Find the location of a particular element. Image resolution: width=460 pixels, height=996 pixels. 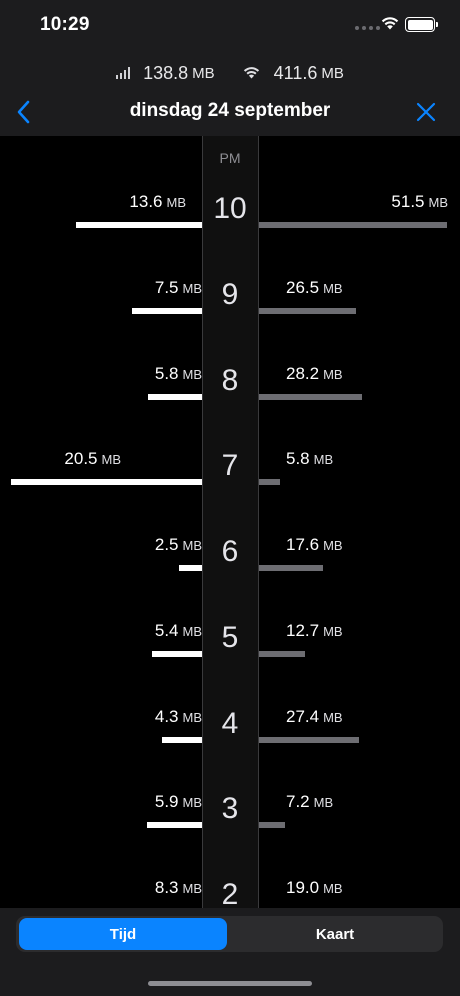

wifi-value-label: 17.6 MB is located at coordinates (314, 545).